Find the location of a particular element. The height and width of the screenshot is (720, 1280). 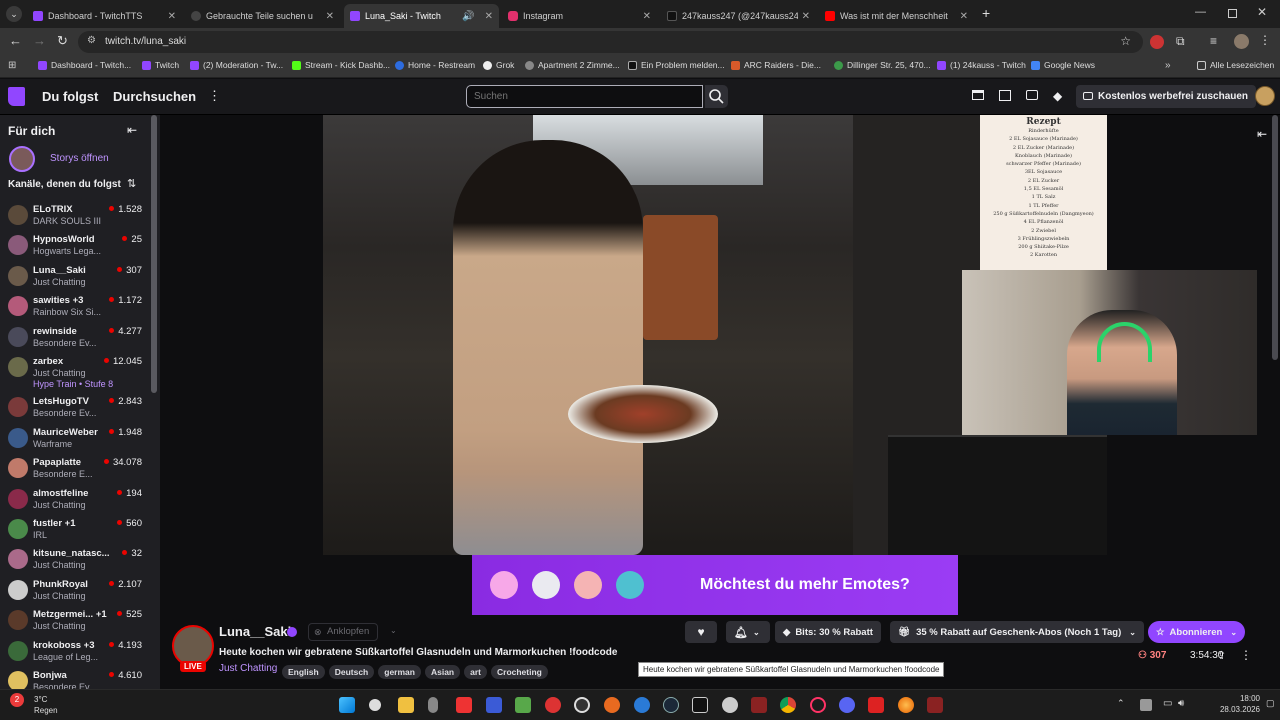

bookmark-item: (1) 24kauss - Twitch is located at coordinates (981, 65).